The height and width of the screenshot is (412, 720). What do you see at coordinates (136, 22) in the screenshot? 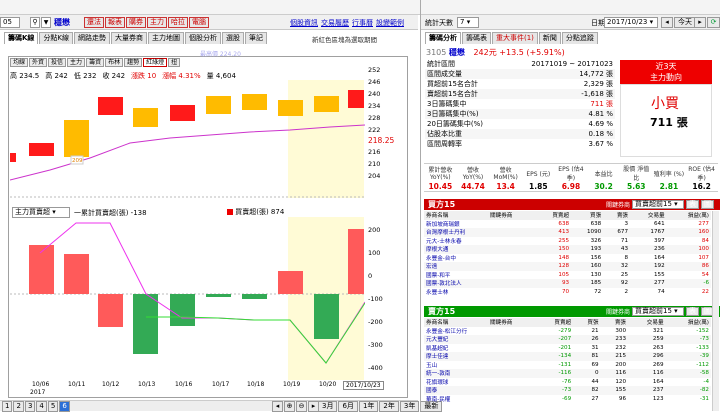
I see `toolbar-button: 購券` at bounding box center [136, 22].